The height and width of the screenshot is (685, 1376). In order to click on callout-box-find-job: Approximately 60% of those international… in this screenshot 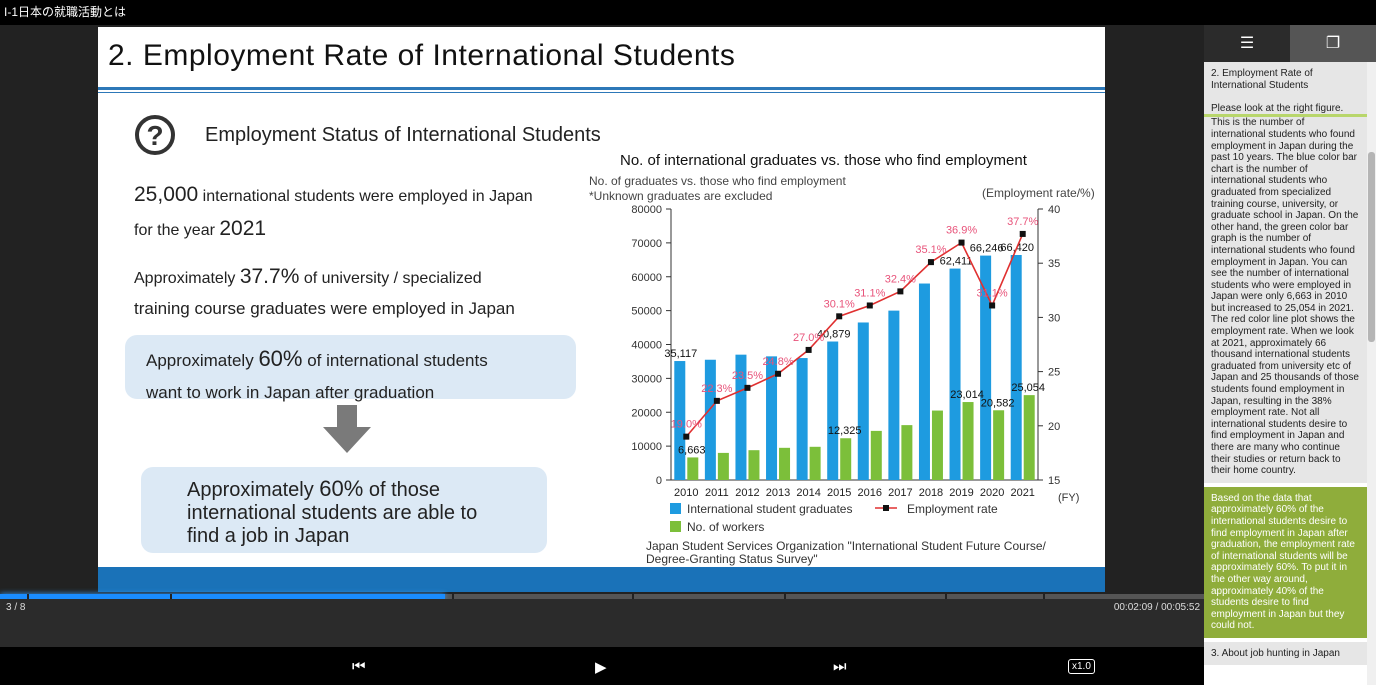, I will do `click(344, 510)`.